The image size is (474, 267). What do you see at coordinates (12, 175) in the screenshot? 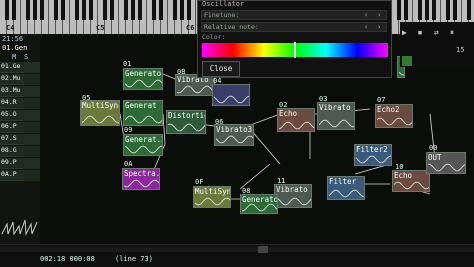
I see `track-row: 0A.P` at bounding box center [12, 175].